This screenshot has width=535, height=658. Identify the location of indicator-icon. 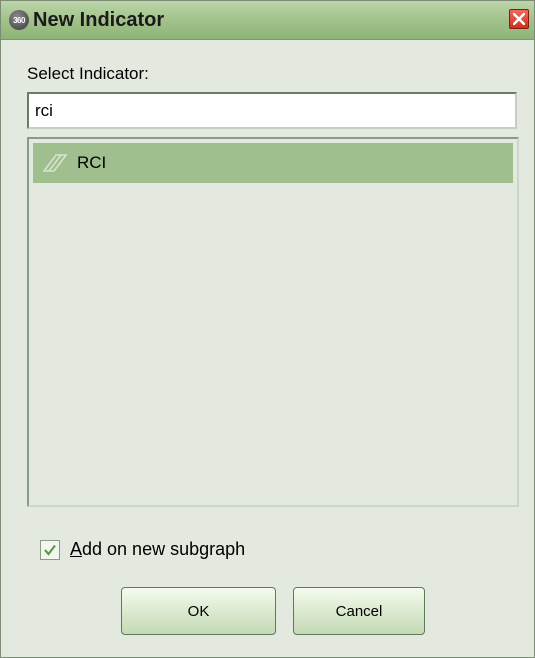
(55, 165).